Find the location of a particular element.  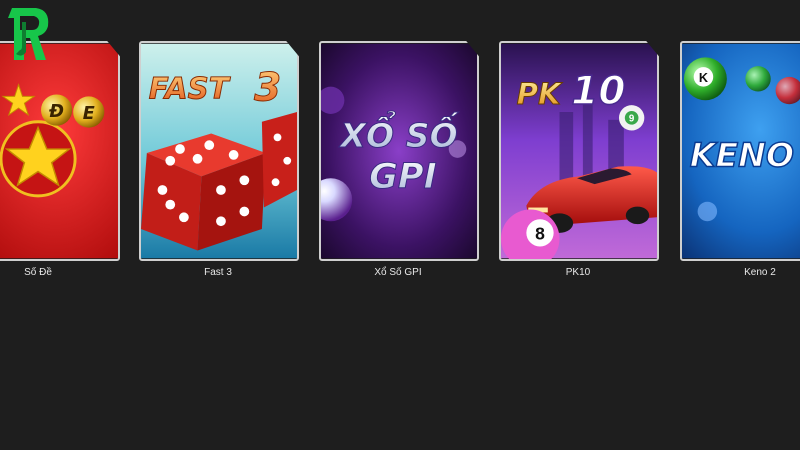

art-label: GPI is located at coordinates (403, 176).